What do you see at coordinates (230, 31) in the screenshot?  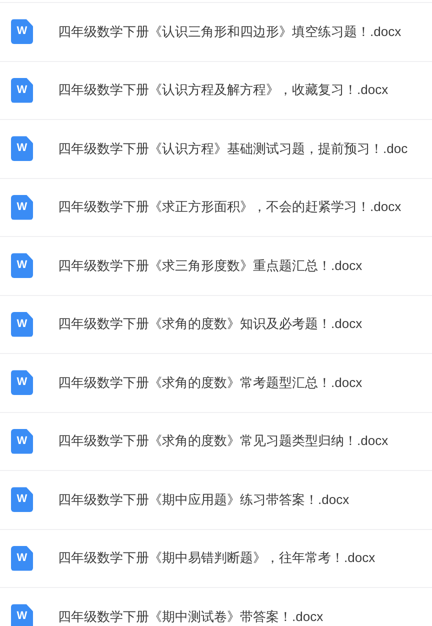 I see `file-name: 四年级数学下册《认识三角形和四边形》填空练习题！.docx` at bounding box center [230, 31].